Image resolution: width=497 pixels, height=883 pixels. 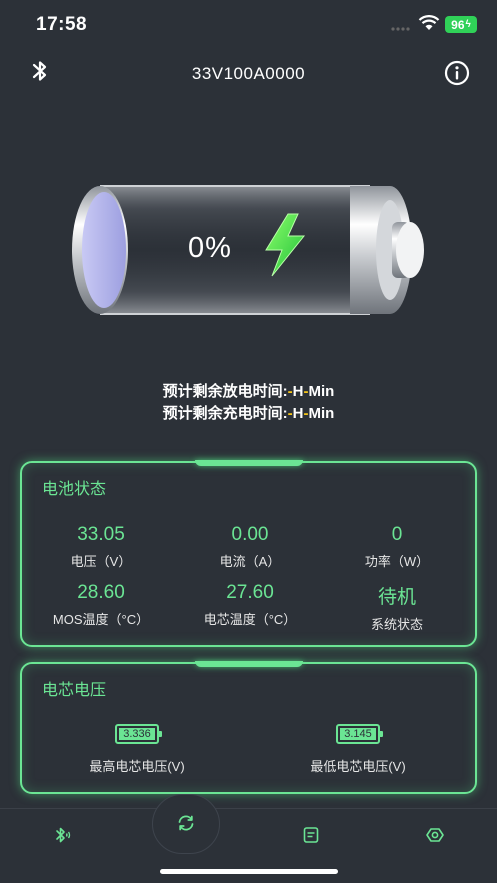 I want to click on system-state-value: 待机, so click(x=396, y=597).